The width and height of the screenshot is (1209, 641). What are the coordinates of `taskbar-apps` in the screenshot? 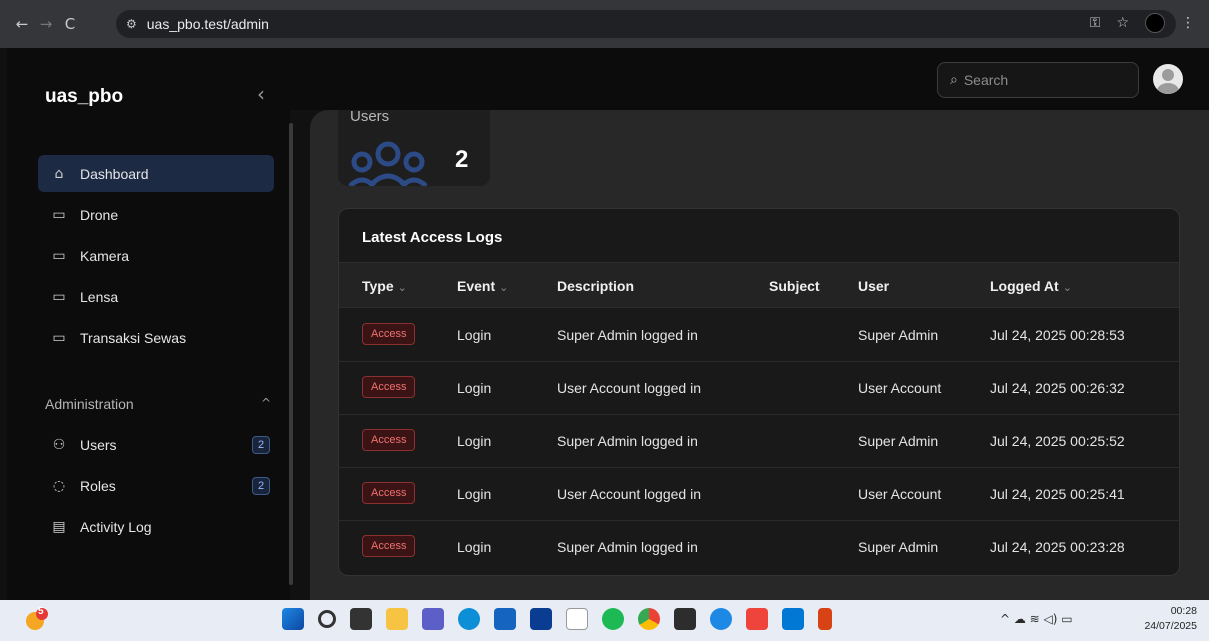 It's located at (557, 619).